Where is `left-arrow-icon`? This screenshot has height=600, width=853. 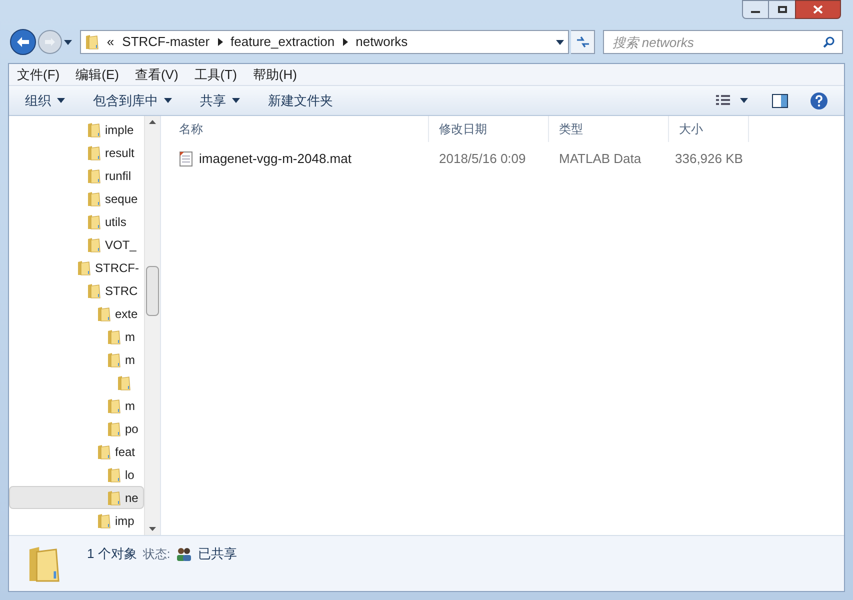
left-arrow-icon is located at coordinates (23, 42).